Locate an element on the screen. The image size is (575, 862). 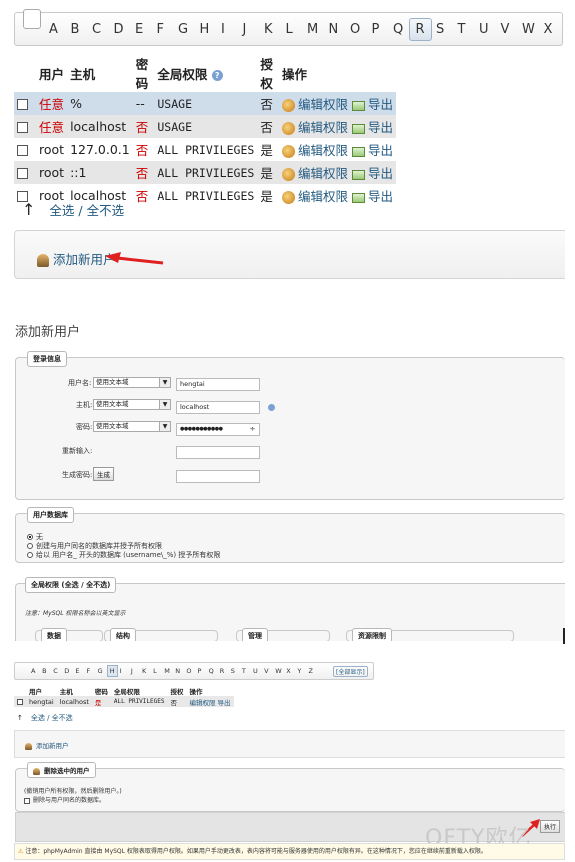
mini-letter-u: U is located at coordinates (255, 671).